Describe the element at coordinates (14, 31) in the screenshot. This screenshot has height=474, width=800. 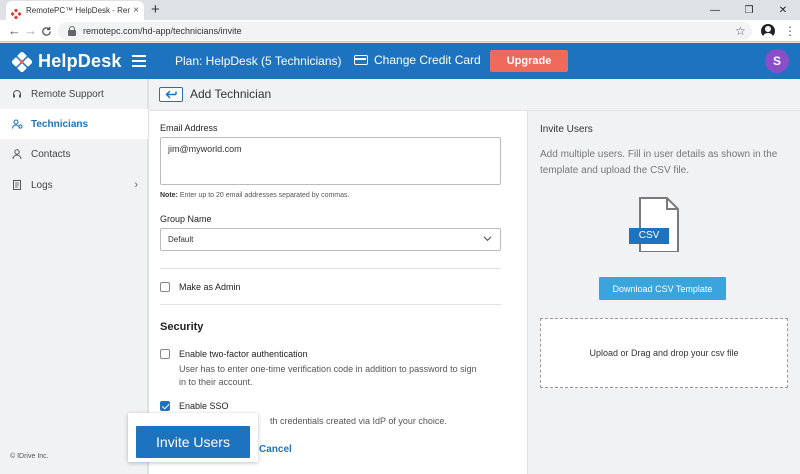
I see `back-arrow-icon: ←` at that location.